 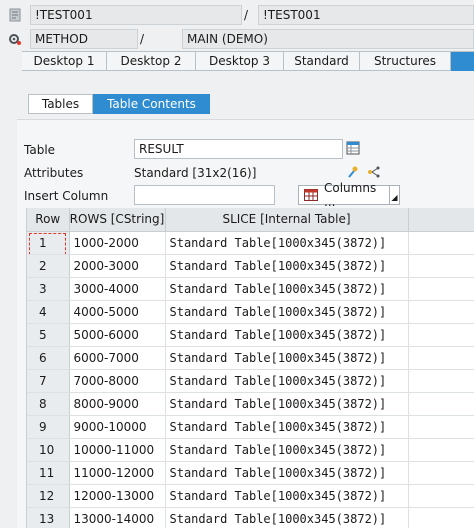 I want to click on document-icon, so click(x=15, y=15).